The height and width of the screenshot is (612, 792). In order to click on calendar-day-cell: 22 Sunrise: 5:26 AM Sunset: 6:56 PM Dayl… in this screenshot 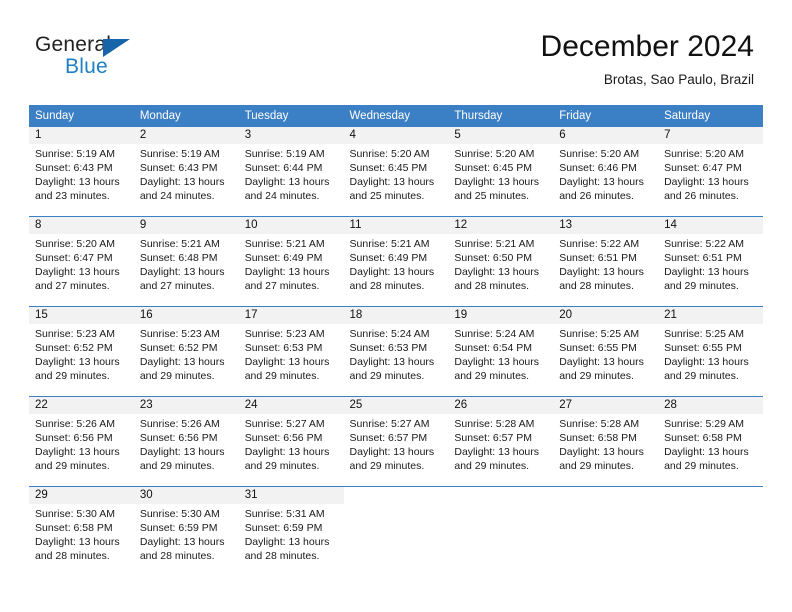, I will do `click(81, 441)`.